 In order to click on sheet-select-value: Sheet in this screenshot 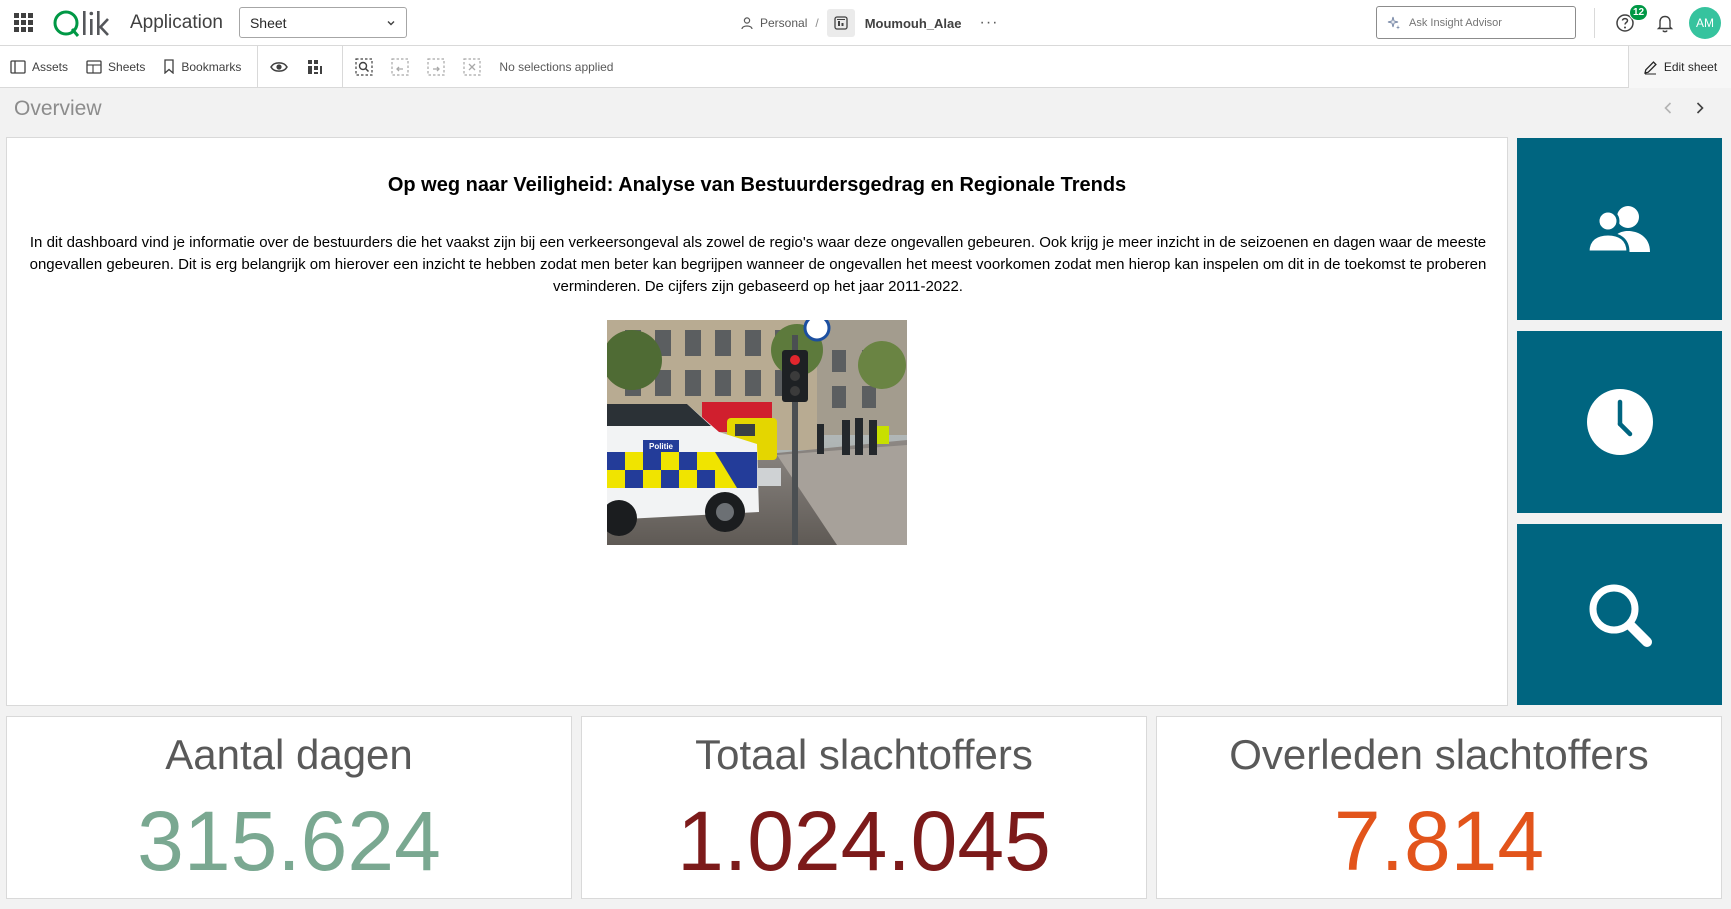, I will do `click(268, 22)`.